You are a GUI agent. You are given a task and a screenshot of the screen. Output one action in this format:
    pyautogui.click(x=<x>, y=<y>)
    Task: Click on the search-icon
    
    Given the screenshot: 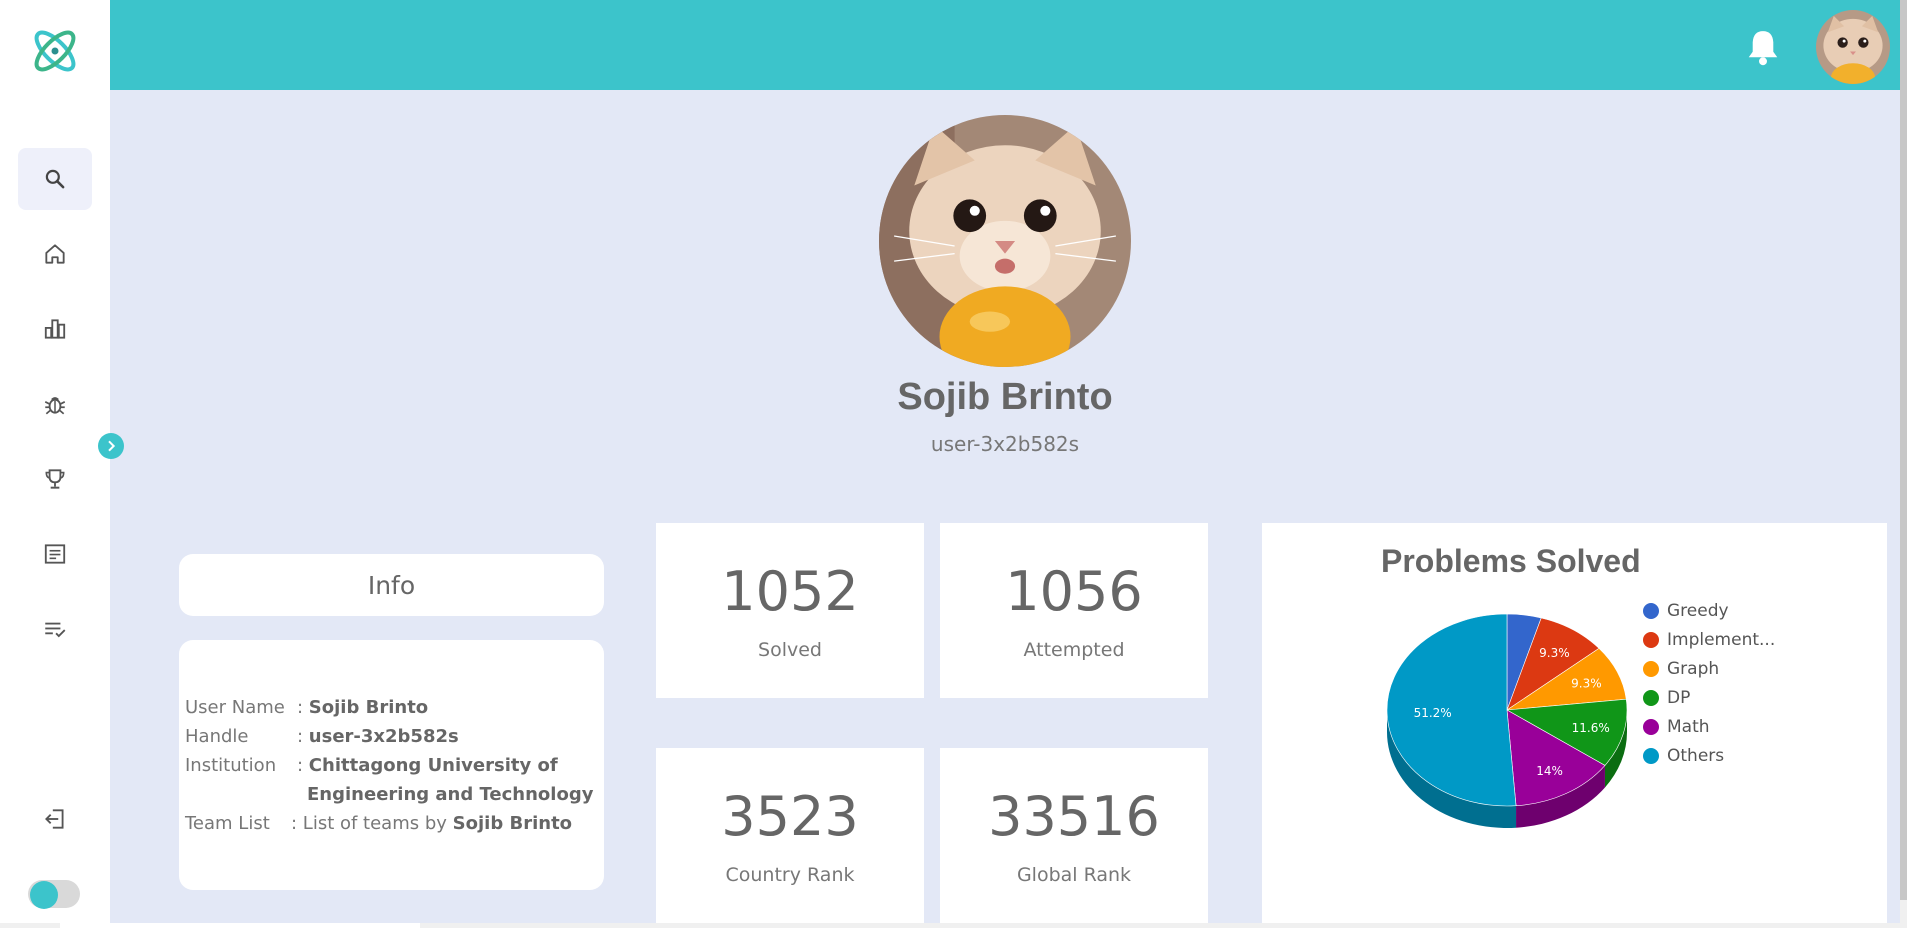 What is the action you would take?
    pyautogui.click(x=55, y=179)
    